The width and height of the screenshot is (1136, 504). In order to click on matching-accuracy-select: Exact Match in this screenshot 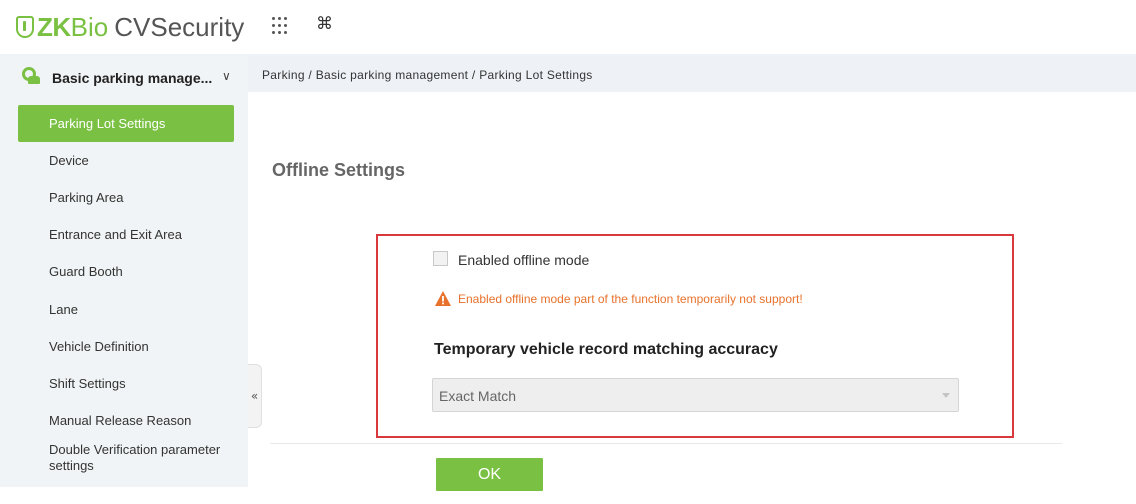, I will do `click(695, 395)`.